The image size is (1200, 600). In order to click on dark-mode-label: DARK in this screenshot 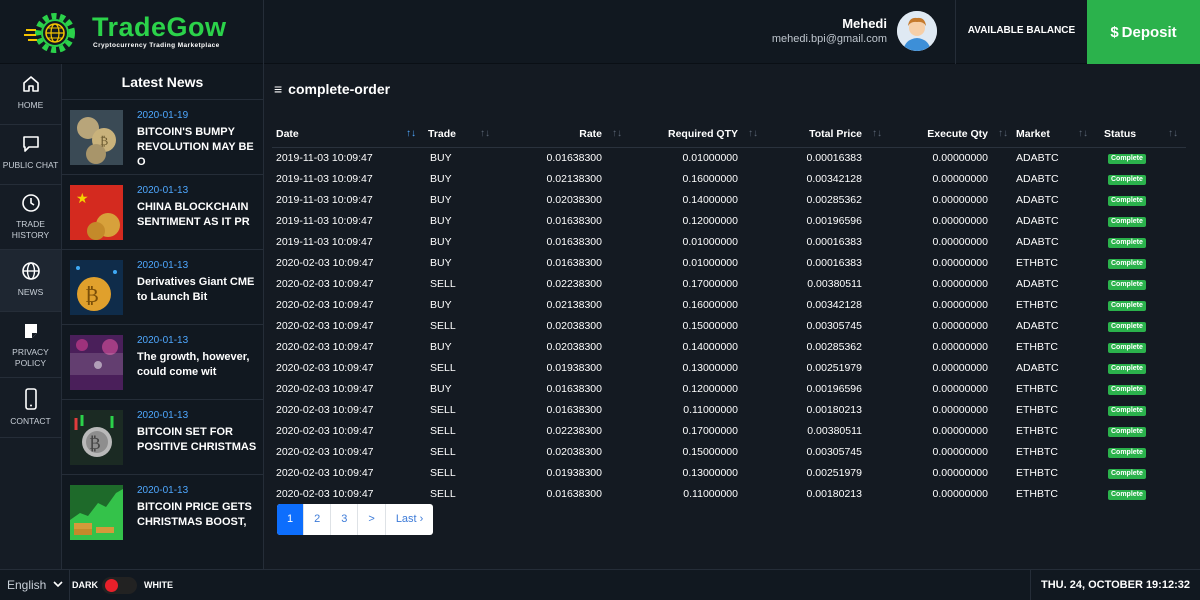, I will do `click(85, 585)`.